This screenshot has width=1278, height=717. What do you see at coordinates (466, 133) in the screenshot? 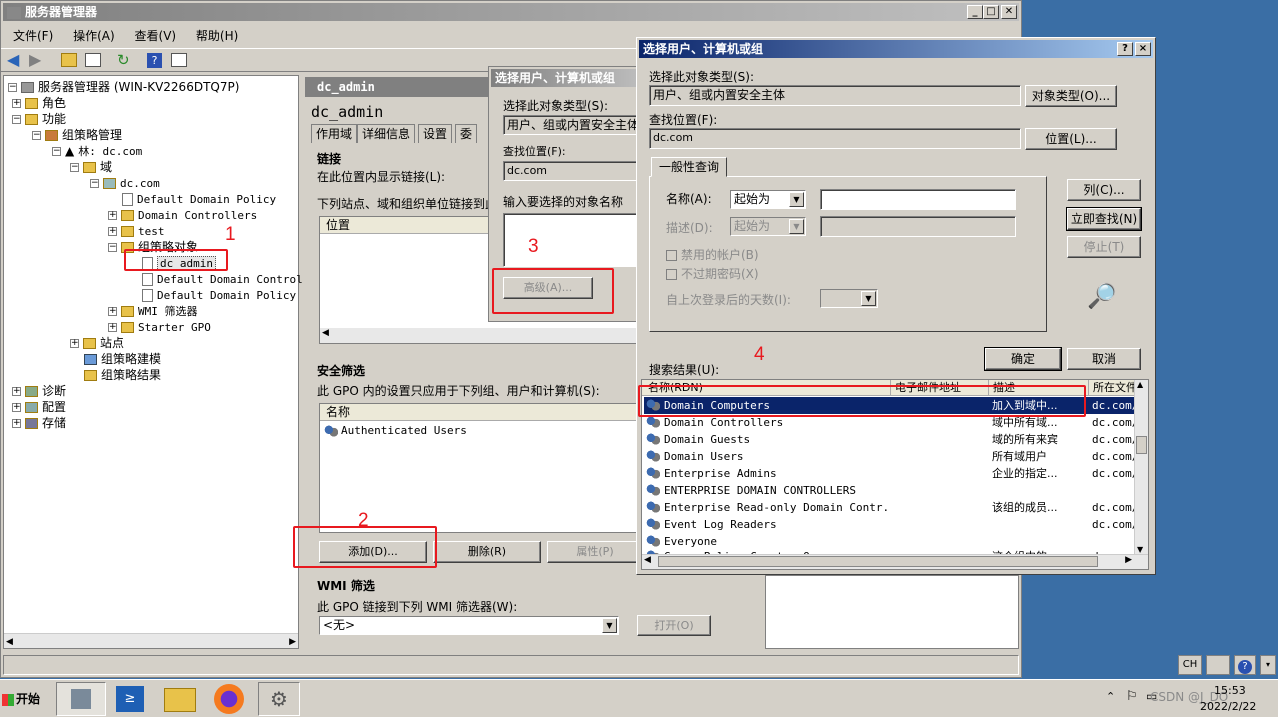
I see `tab-delegation: 委` at bounding box center [466, 133].